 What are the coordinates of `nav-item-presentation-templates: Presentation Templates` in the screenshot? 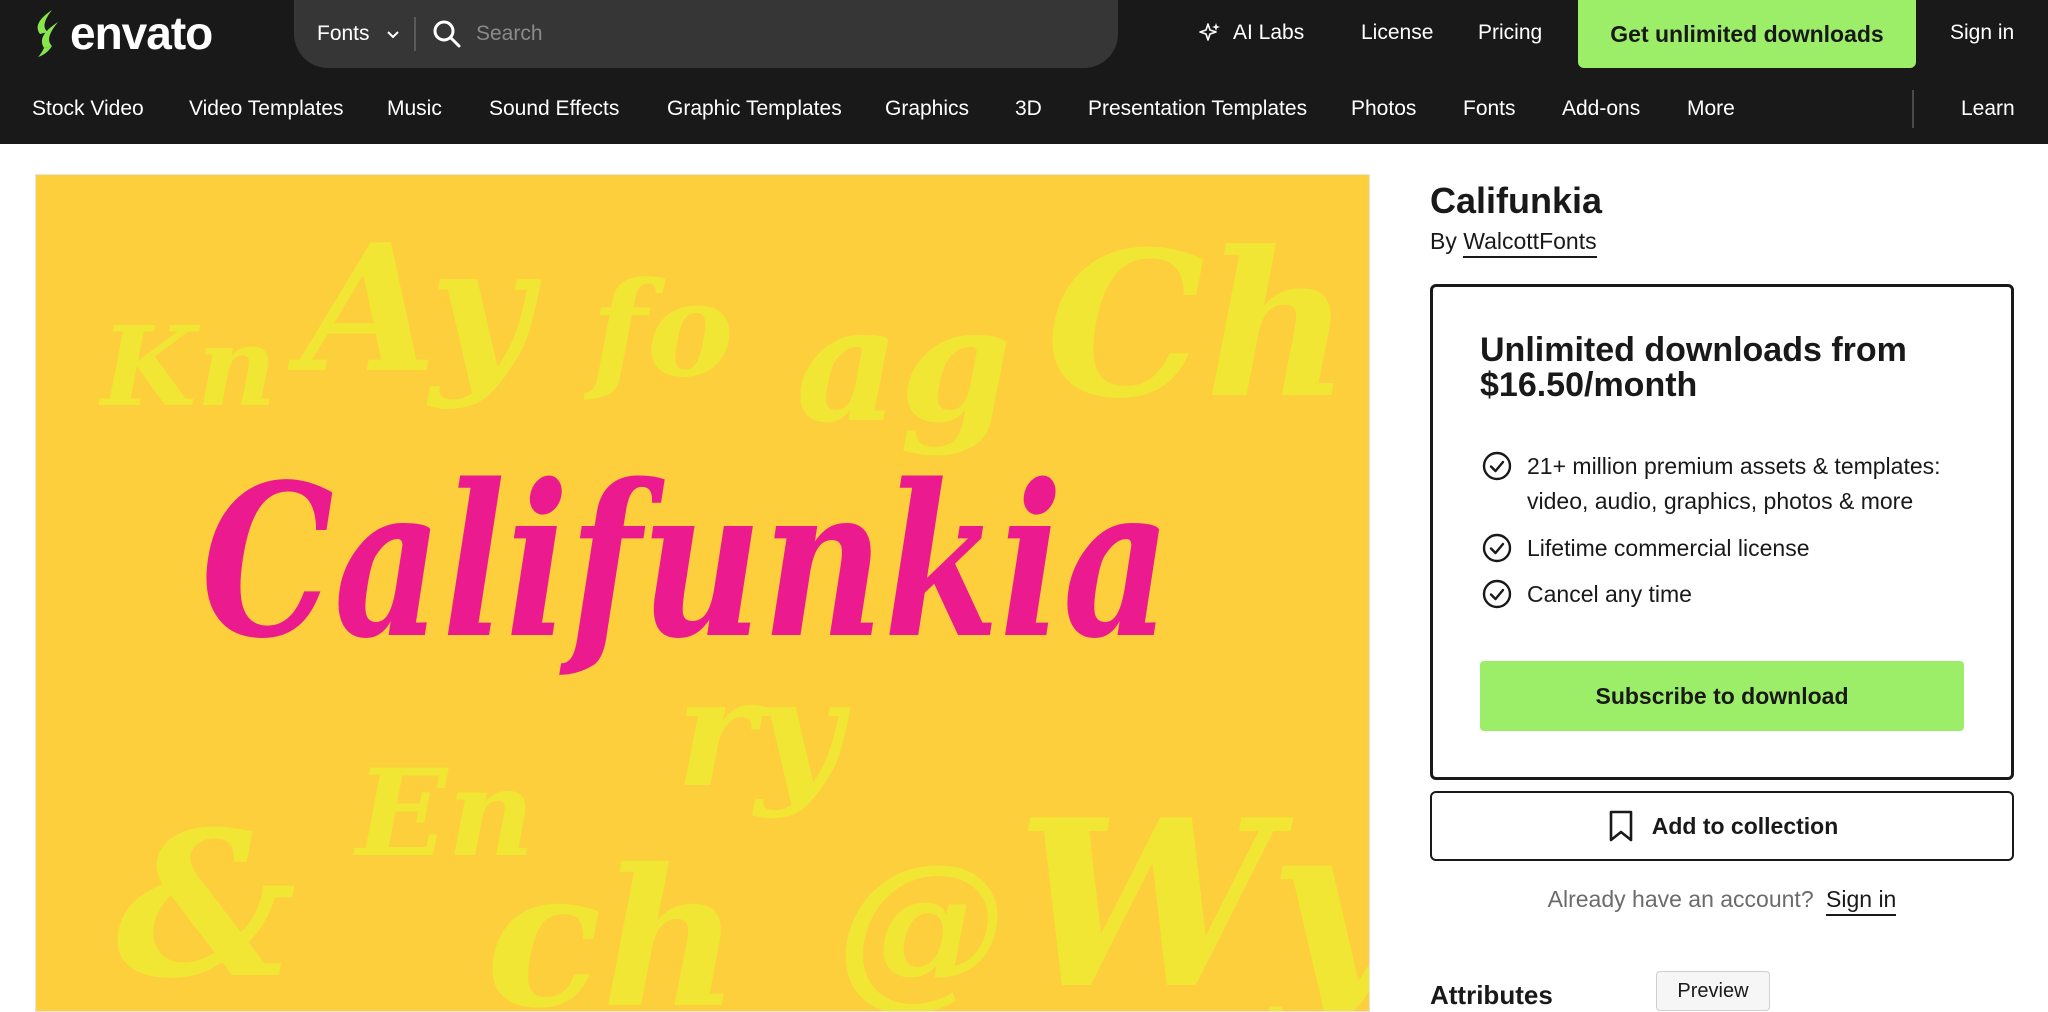 It's located at (1197, 109).